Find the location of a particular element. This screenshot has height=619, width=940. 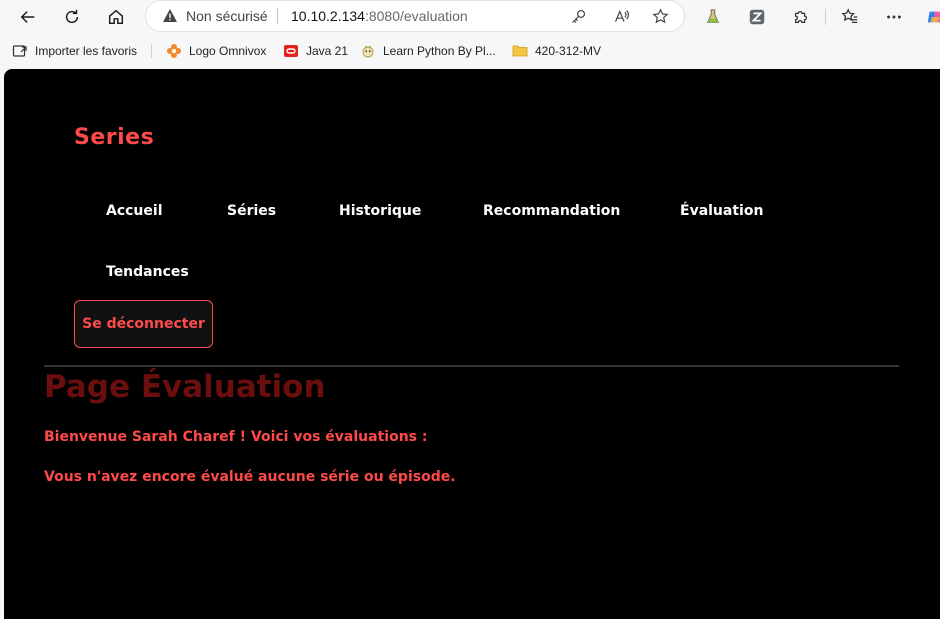

site-logo: Series is located at coordinates (114, 137).